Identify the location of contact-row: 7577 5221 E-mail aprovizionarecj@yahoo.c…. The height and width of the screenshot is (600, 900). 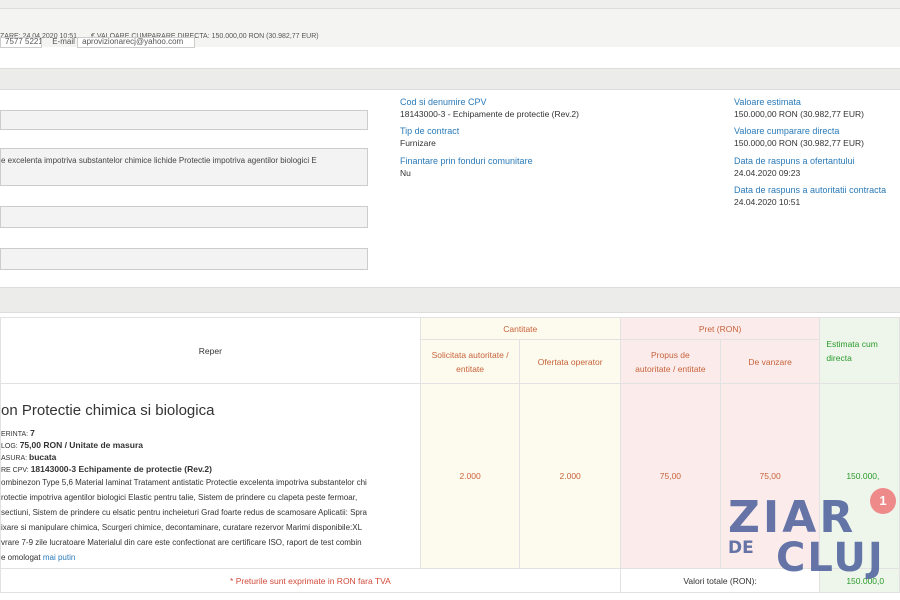
(98, 42).